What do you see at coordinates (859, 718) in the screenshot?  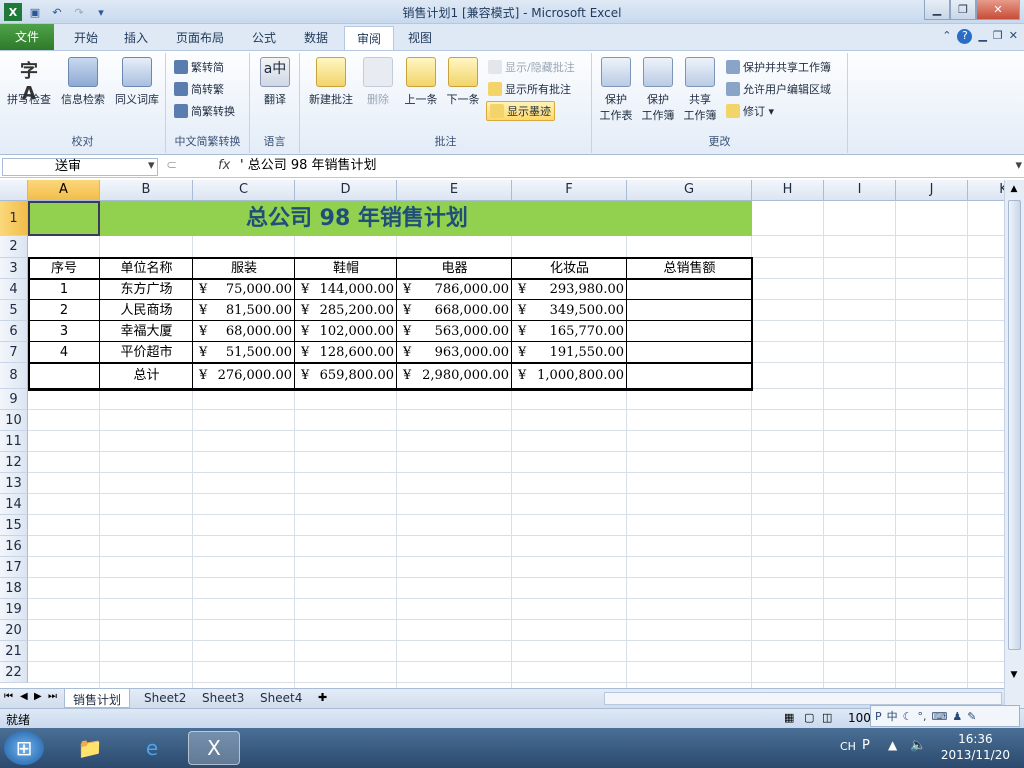 I see `zoom-level: 100` at bounding box center [859, 718].